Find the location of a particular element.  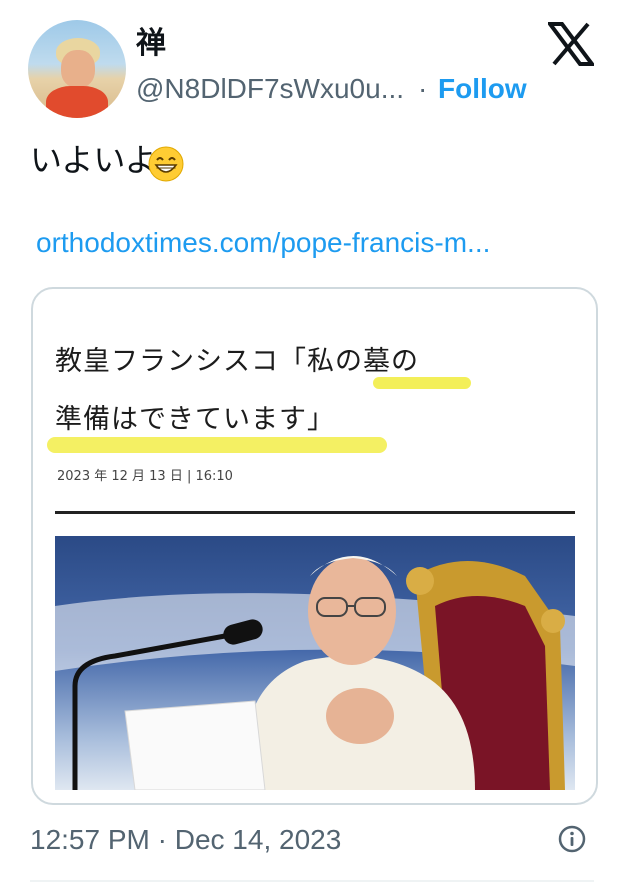

avatar is located at coordinates (77, 69).